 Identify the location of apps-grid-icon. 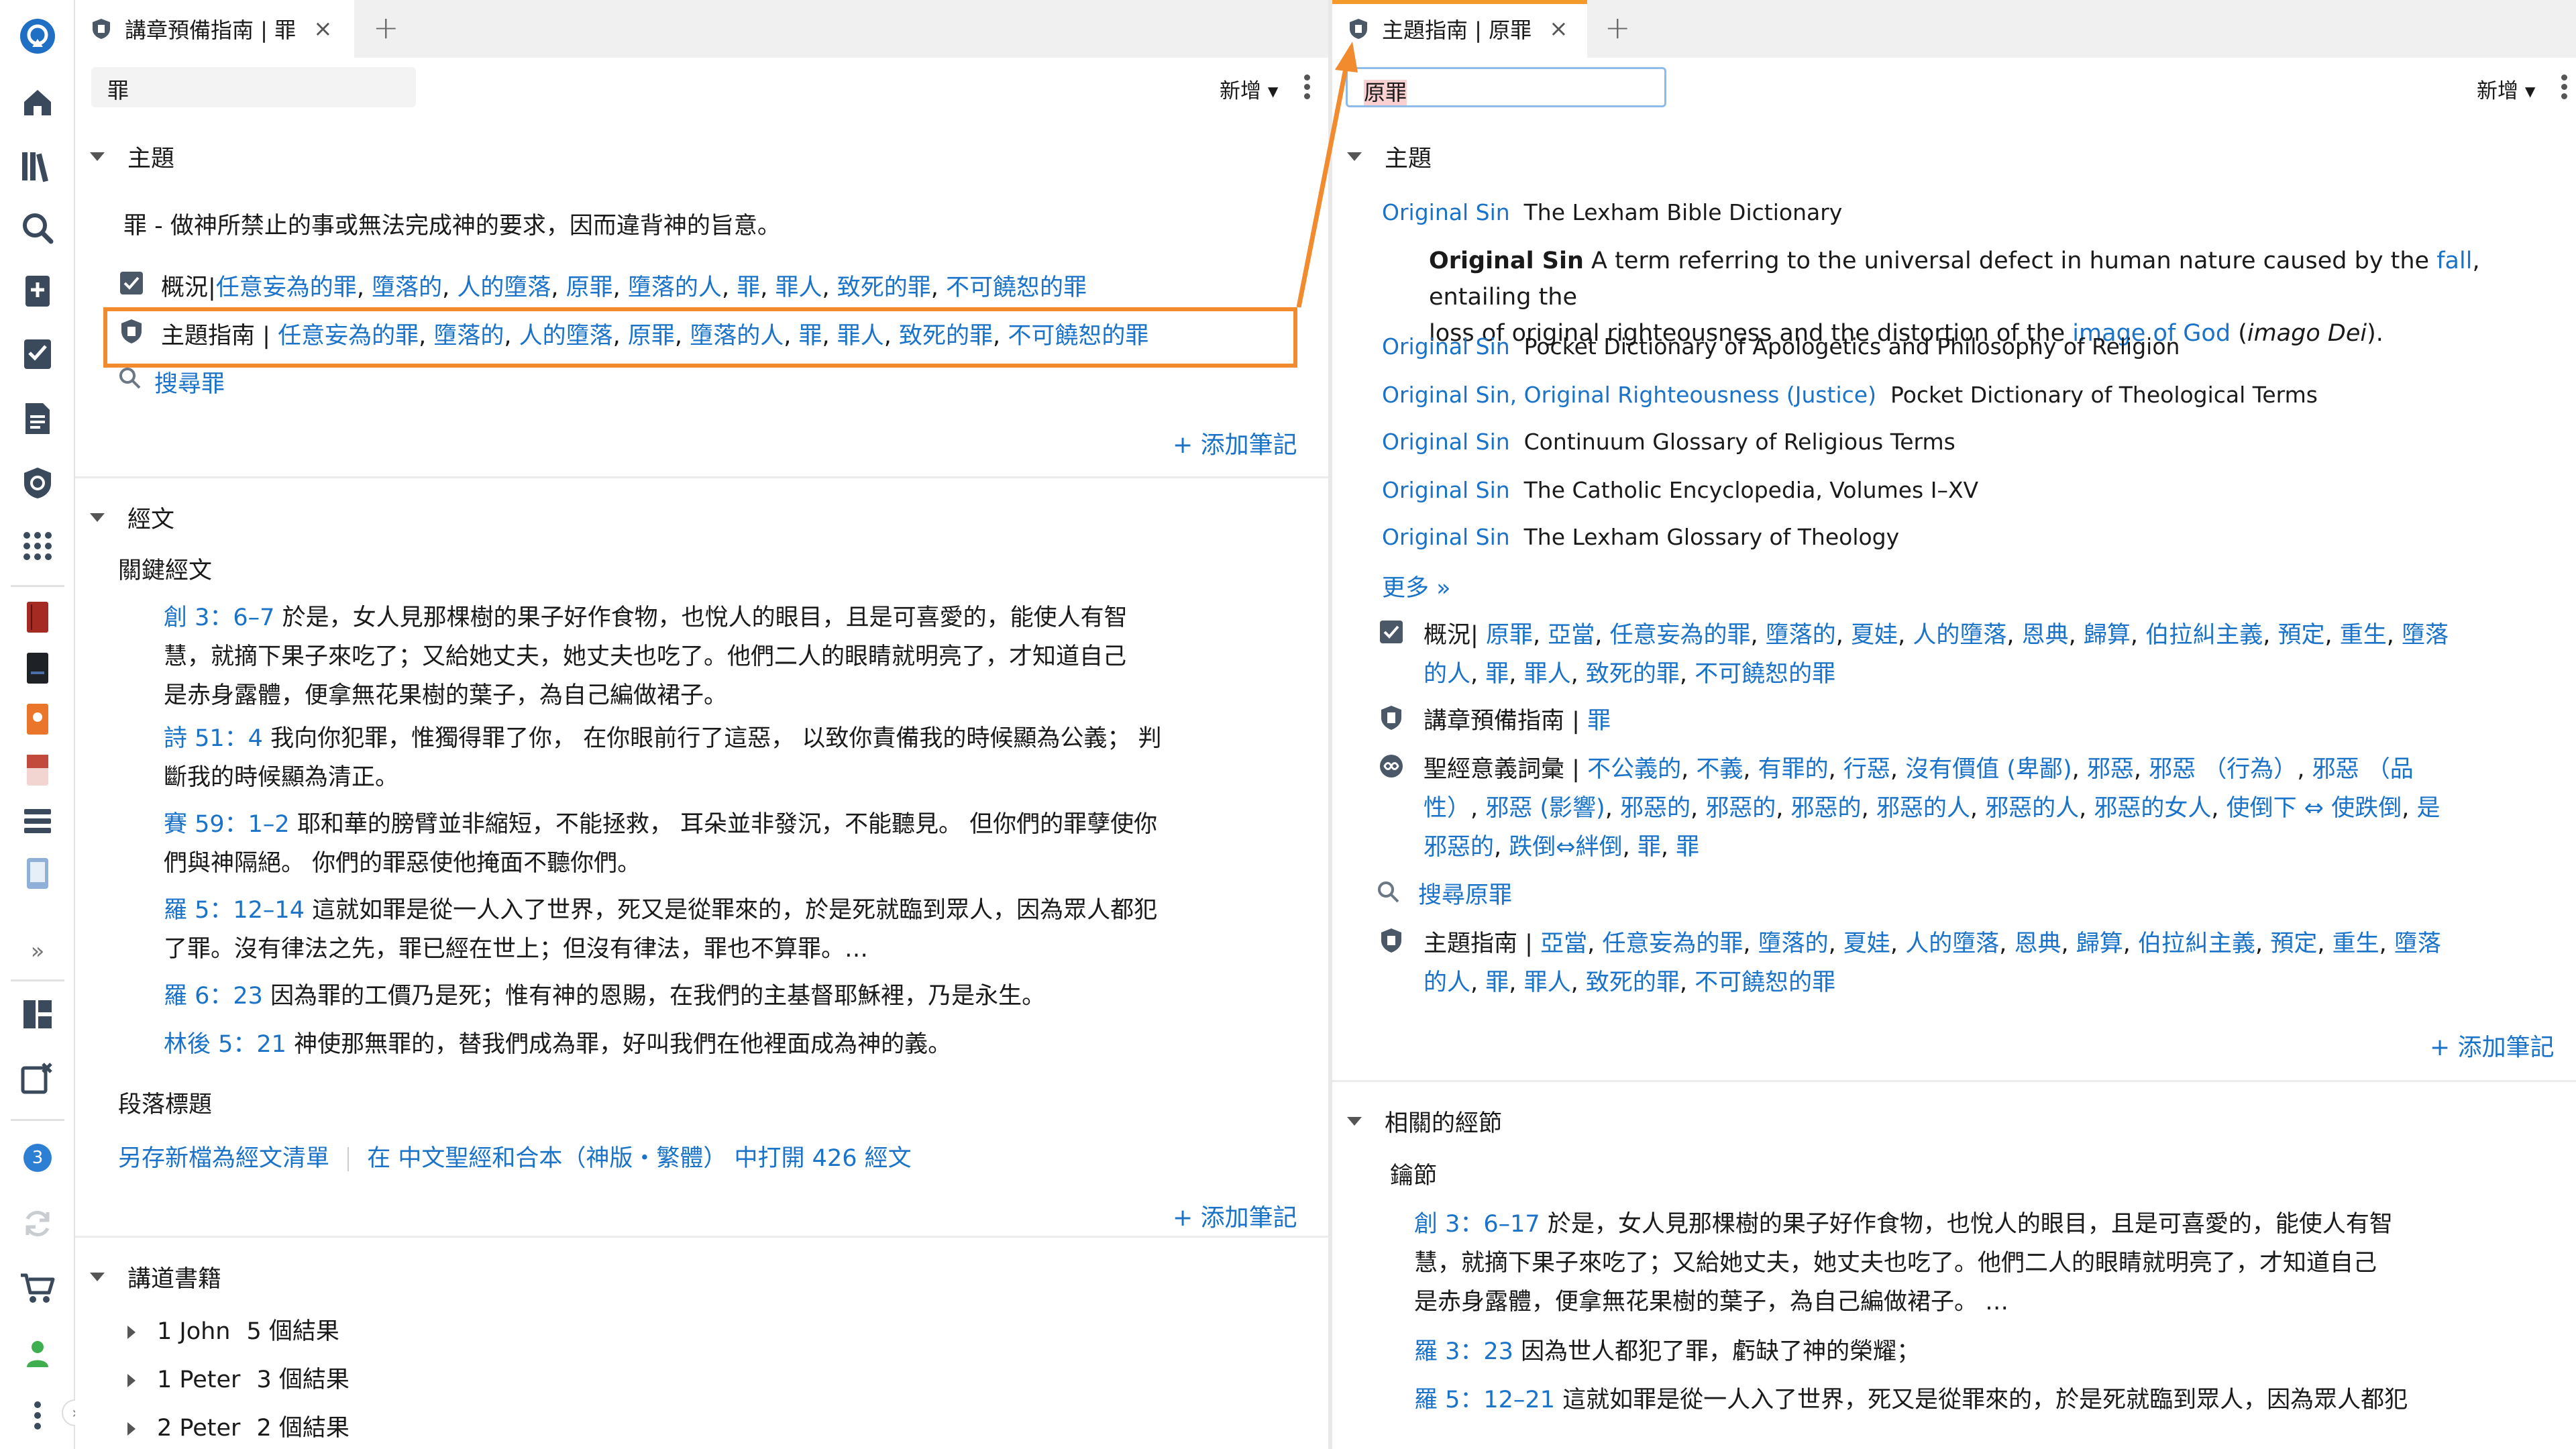
(37, 546).